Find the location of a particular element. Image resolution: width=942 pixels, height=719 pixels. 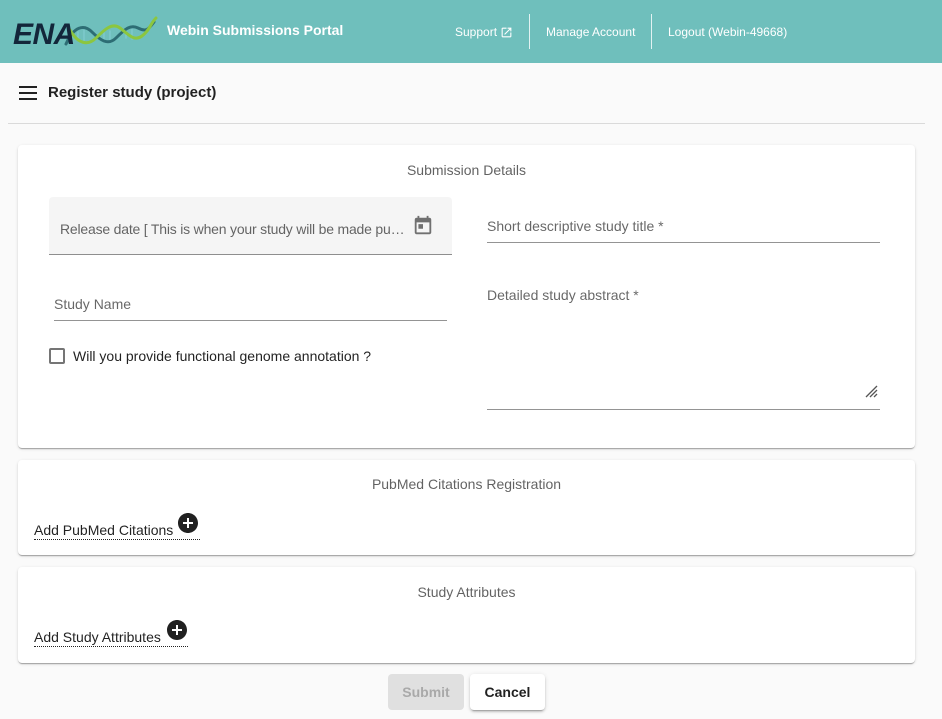

app-title: Webin Submissions Portal is located at coordinates (255, 30).